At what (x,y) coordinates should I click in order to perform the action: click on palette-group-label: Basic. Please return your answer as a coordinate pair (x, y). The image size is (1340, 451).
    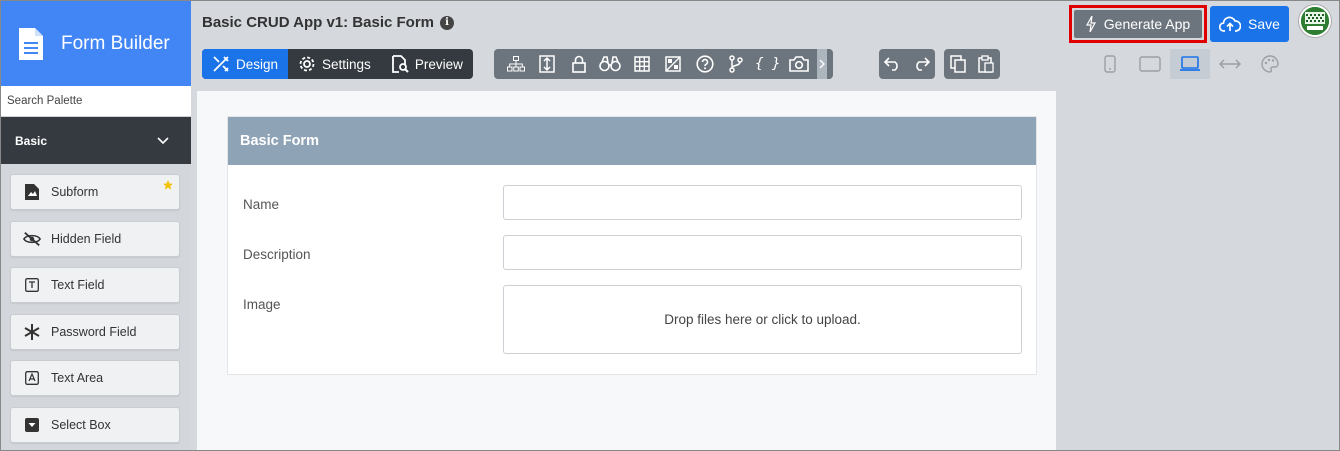
    Looking at the image, I should click on (31, 140).